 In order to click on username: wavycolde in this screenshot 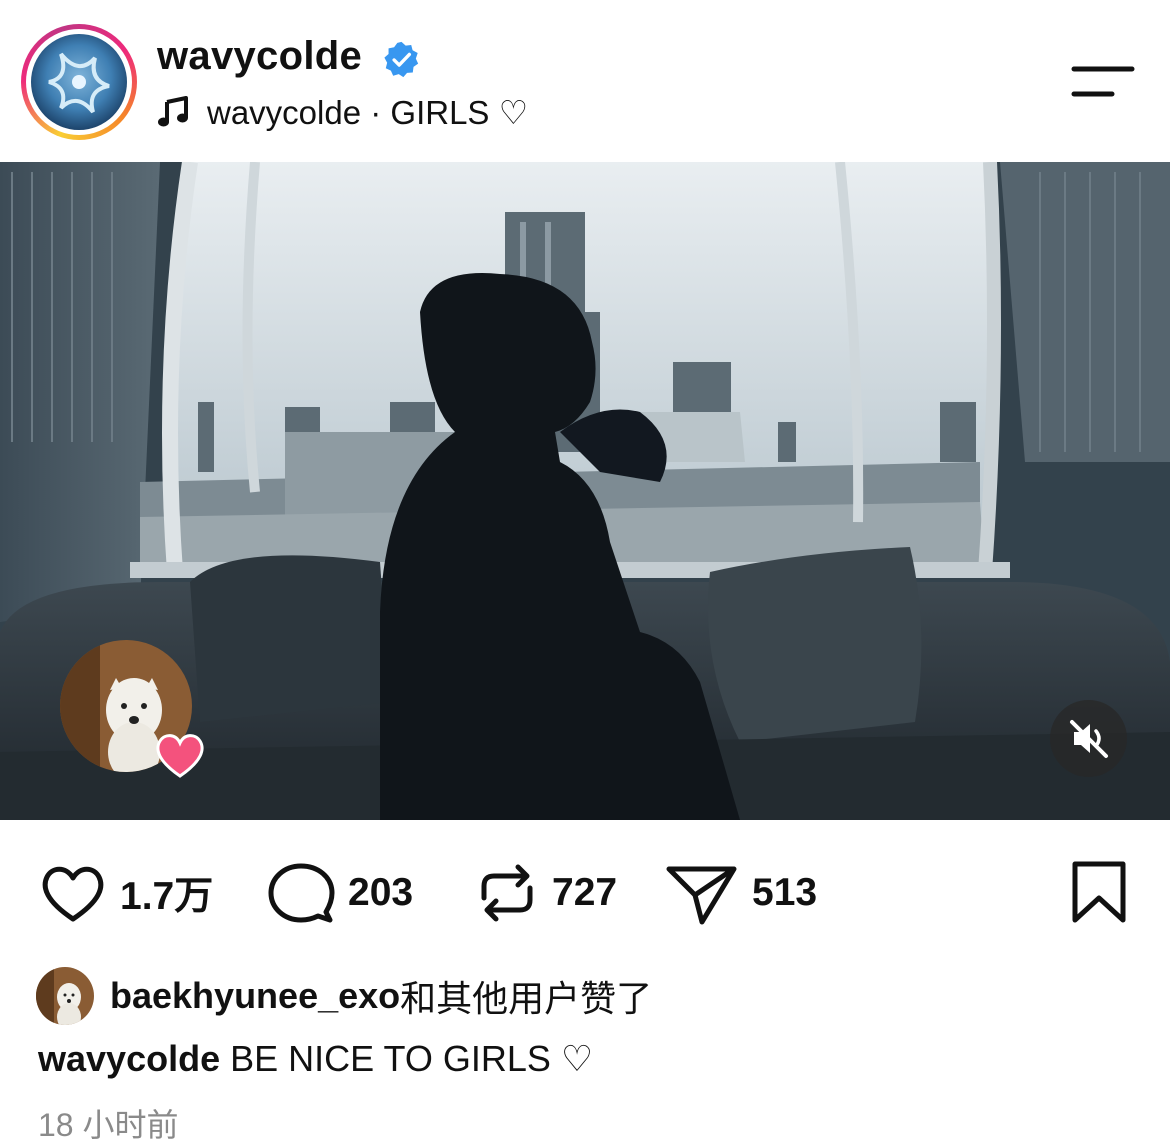, I will do `click(259, 56)`.